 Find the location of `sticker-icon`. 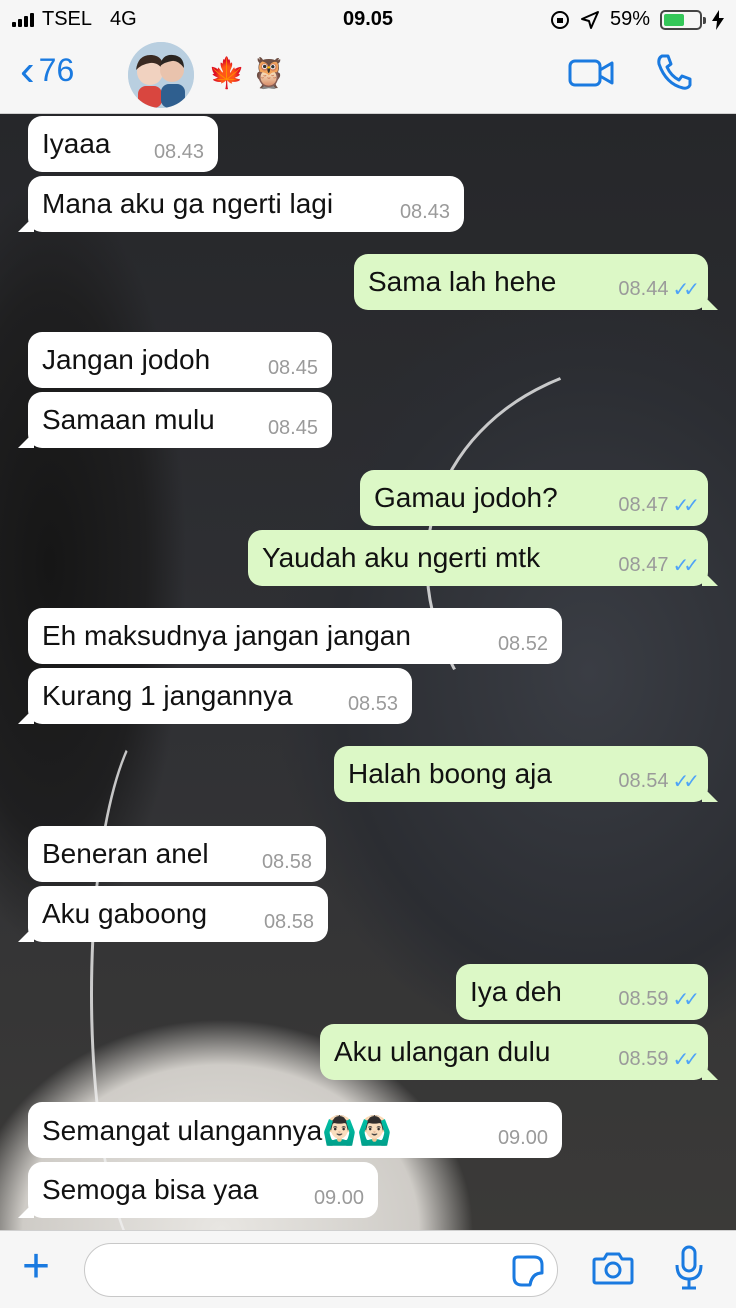

sticker-icon is located at coordinates (528, 1271).